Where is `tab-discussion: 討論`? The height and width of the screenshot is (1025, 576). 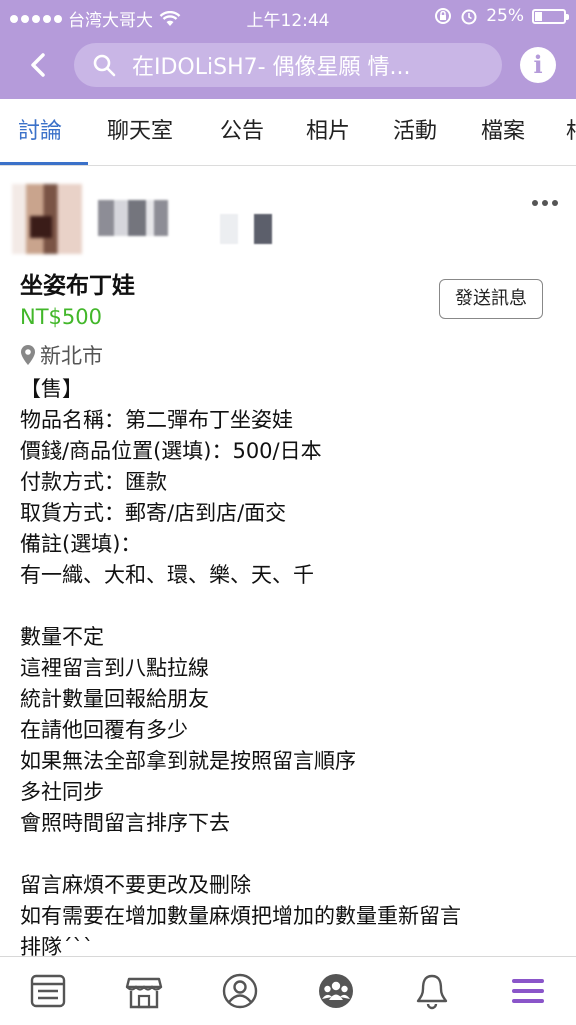
tab-discussion: 討論 is located at coordinates (40, 132).